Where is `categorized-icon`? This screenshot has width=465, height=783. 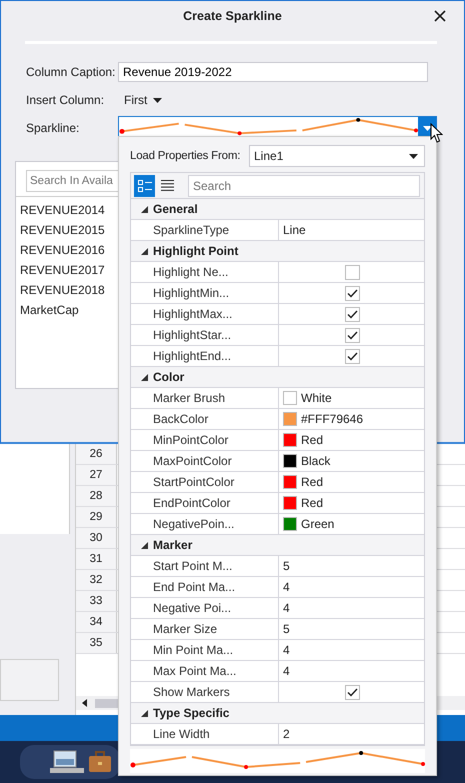 categorized-icon is located at coordinates (145, 186).